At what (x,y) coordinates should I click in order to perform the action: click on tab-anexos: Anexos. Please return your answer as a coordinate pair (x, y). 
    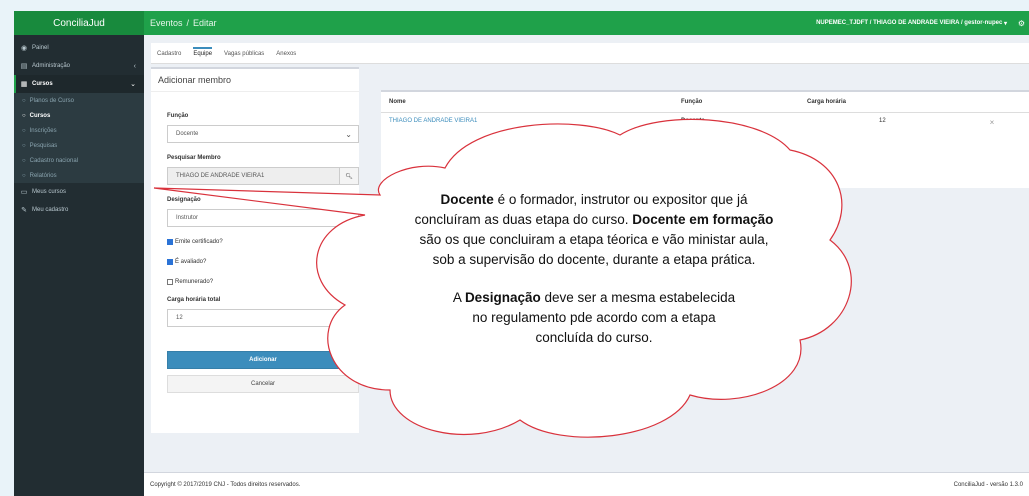
    Looking at the image, I should click on (286, 55).